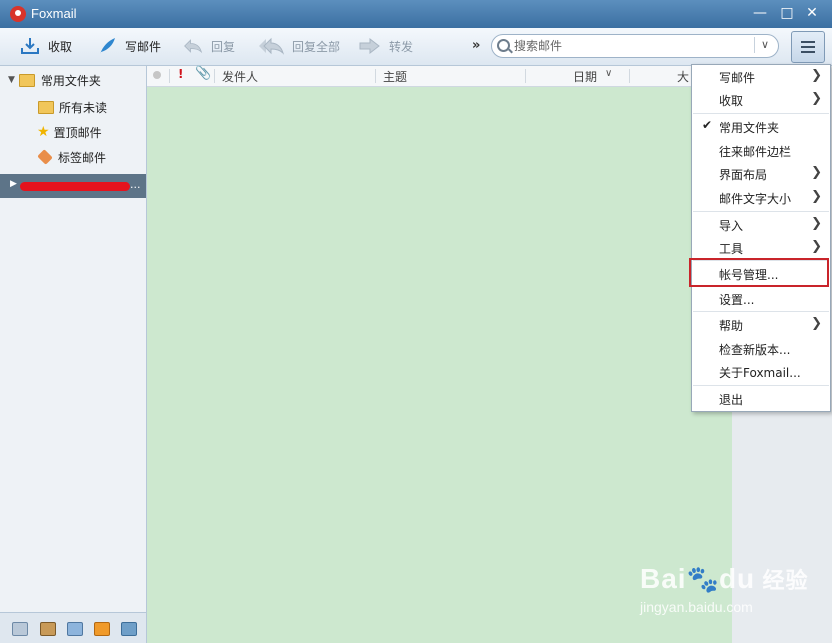 The image size is (832, 643). I want to click on subject-column-header: 主题, so click(395, 76).